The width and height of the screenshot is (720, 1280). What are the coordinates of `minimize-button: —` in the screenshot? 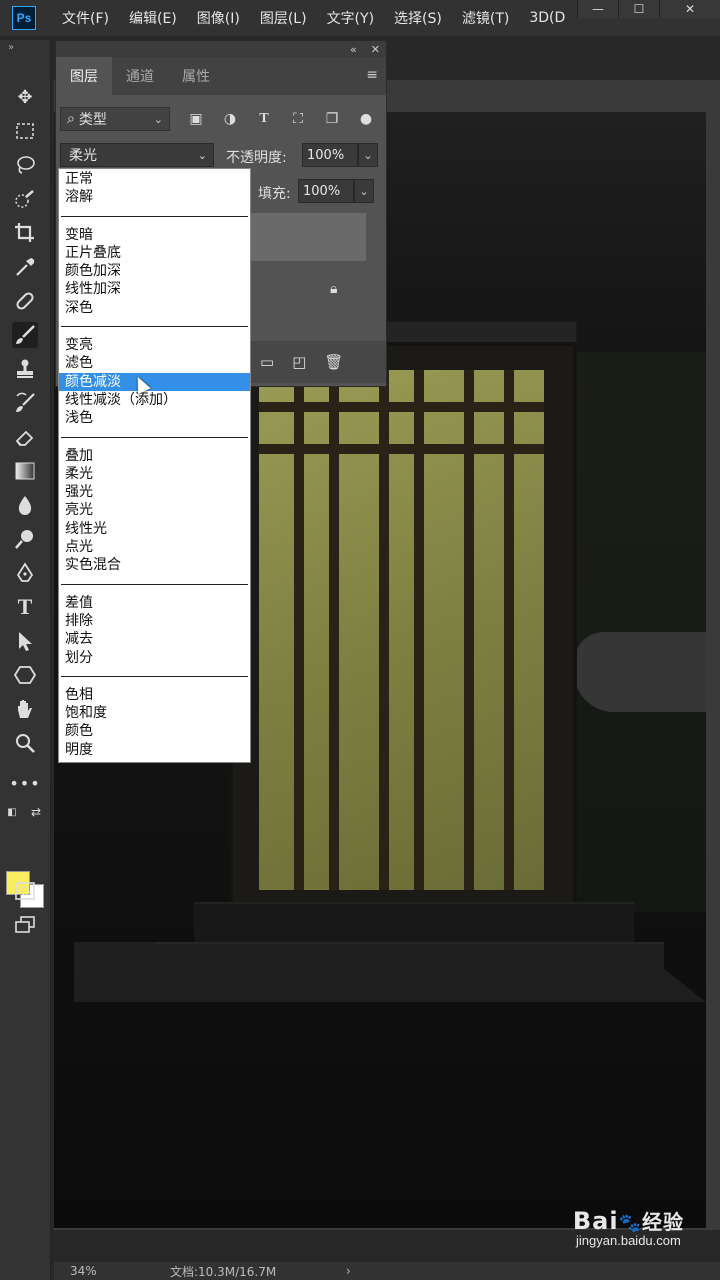 It's located at (597, 9).